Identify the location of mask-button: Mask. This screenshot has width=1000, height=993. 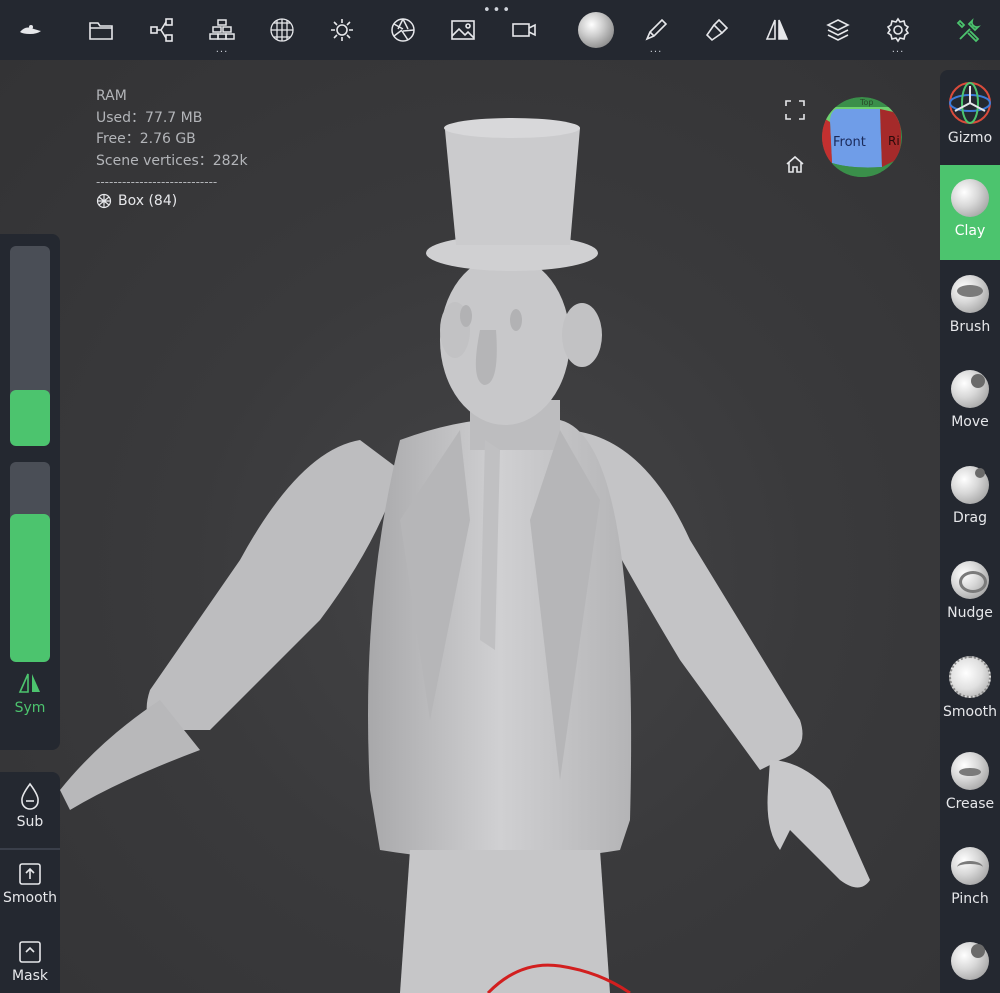
(30, 962).